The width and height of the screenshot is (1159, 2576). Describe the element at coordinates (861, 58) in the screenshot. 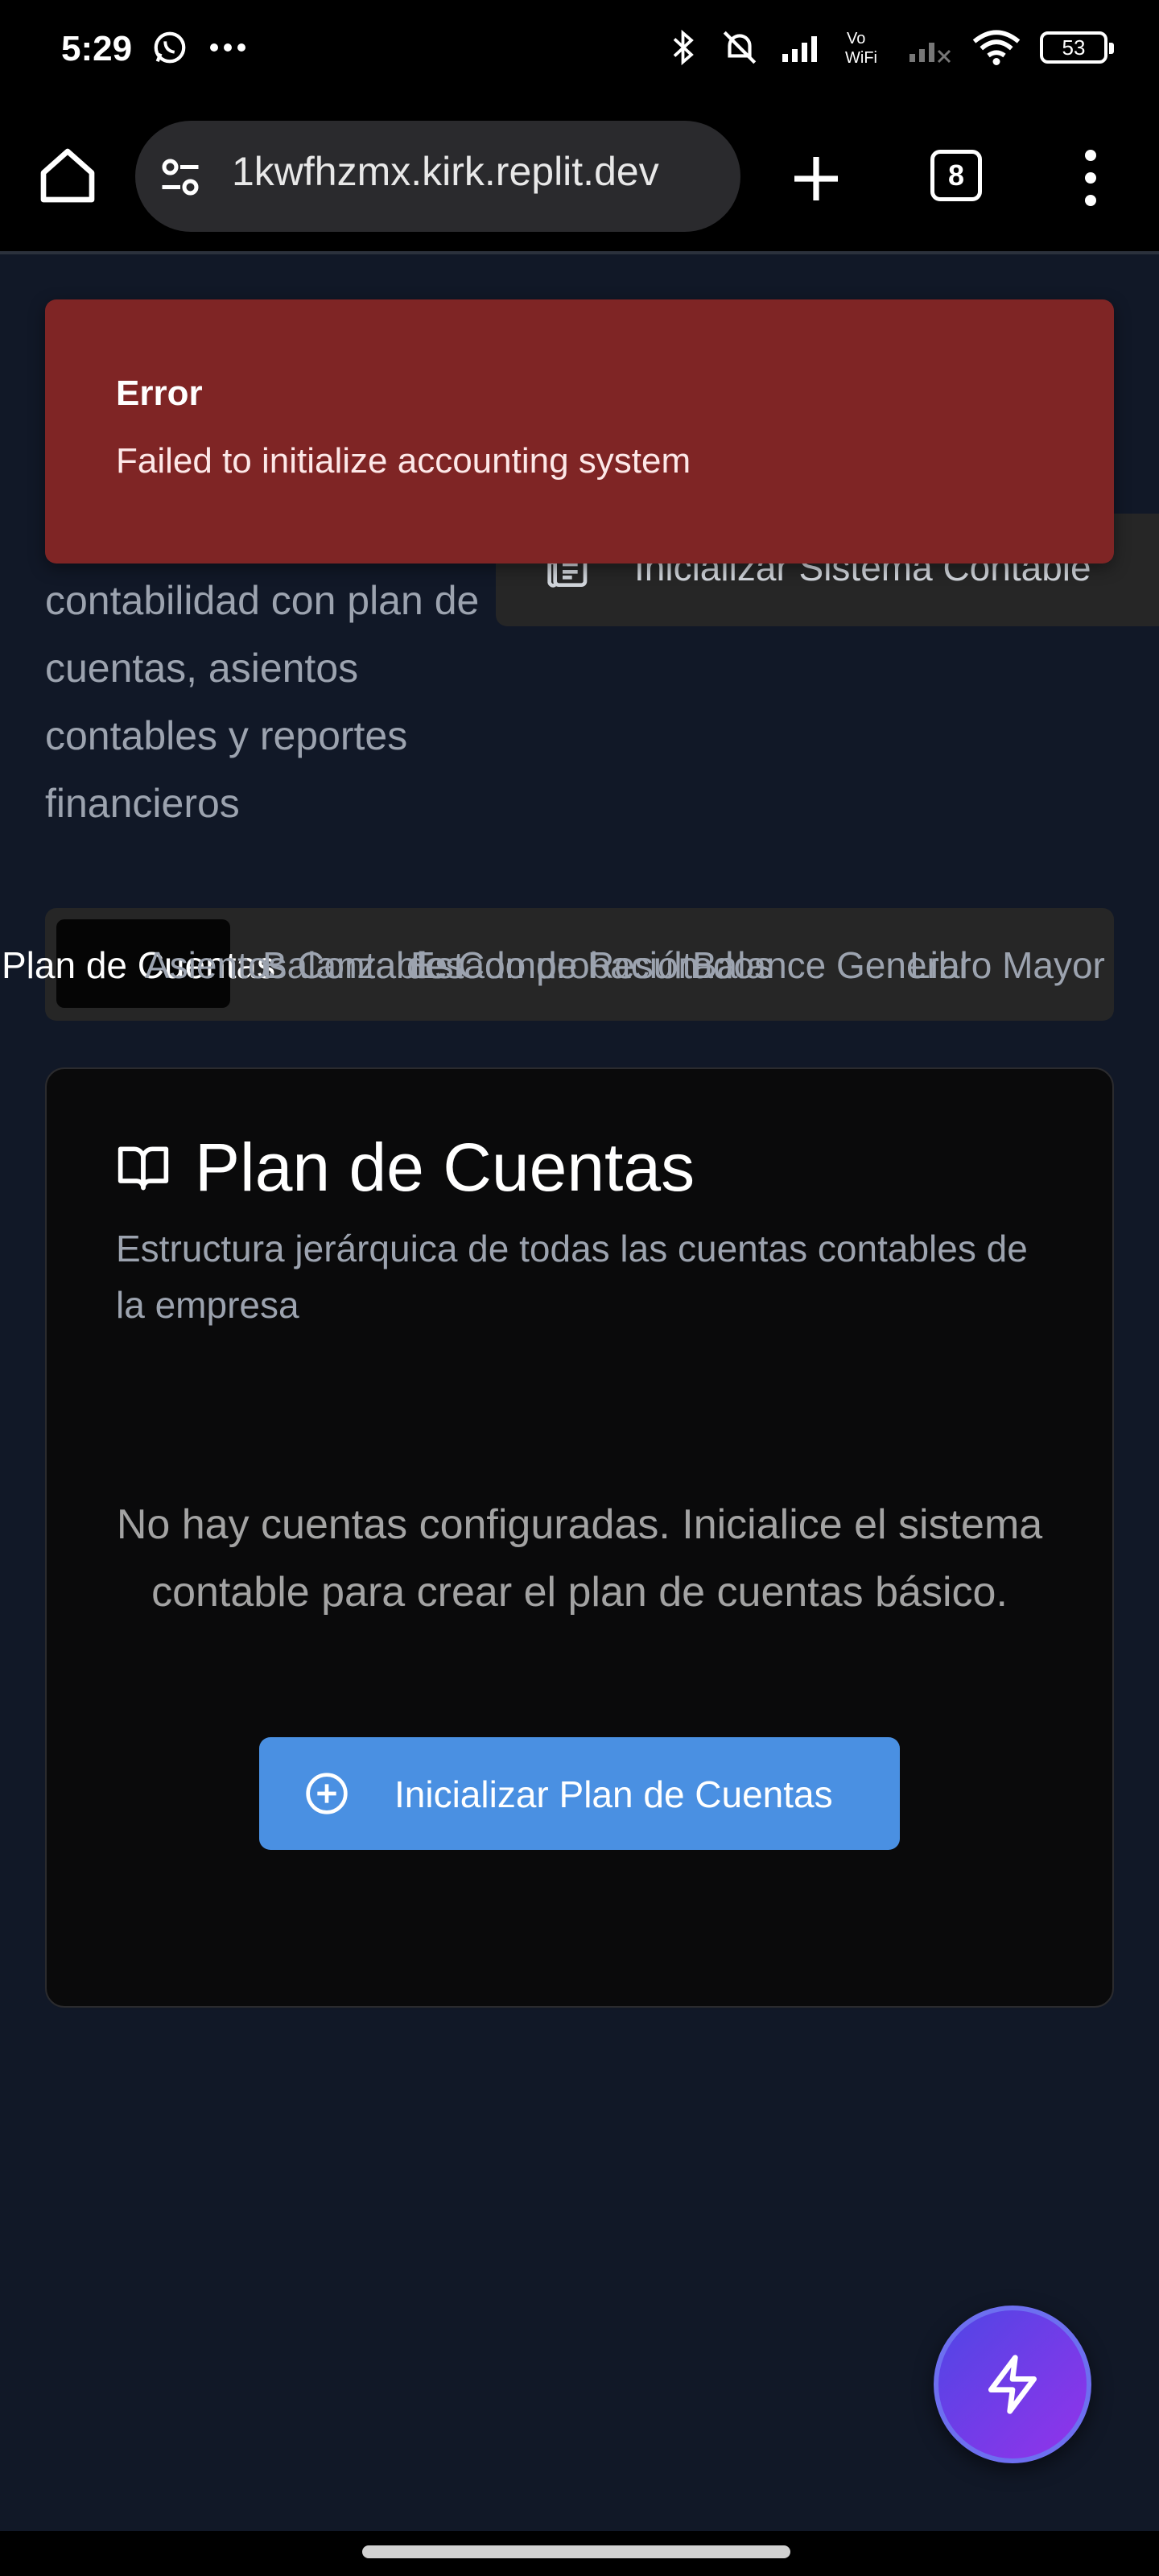

I see `svg-text: WiFi` at that location.